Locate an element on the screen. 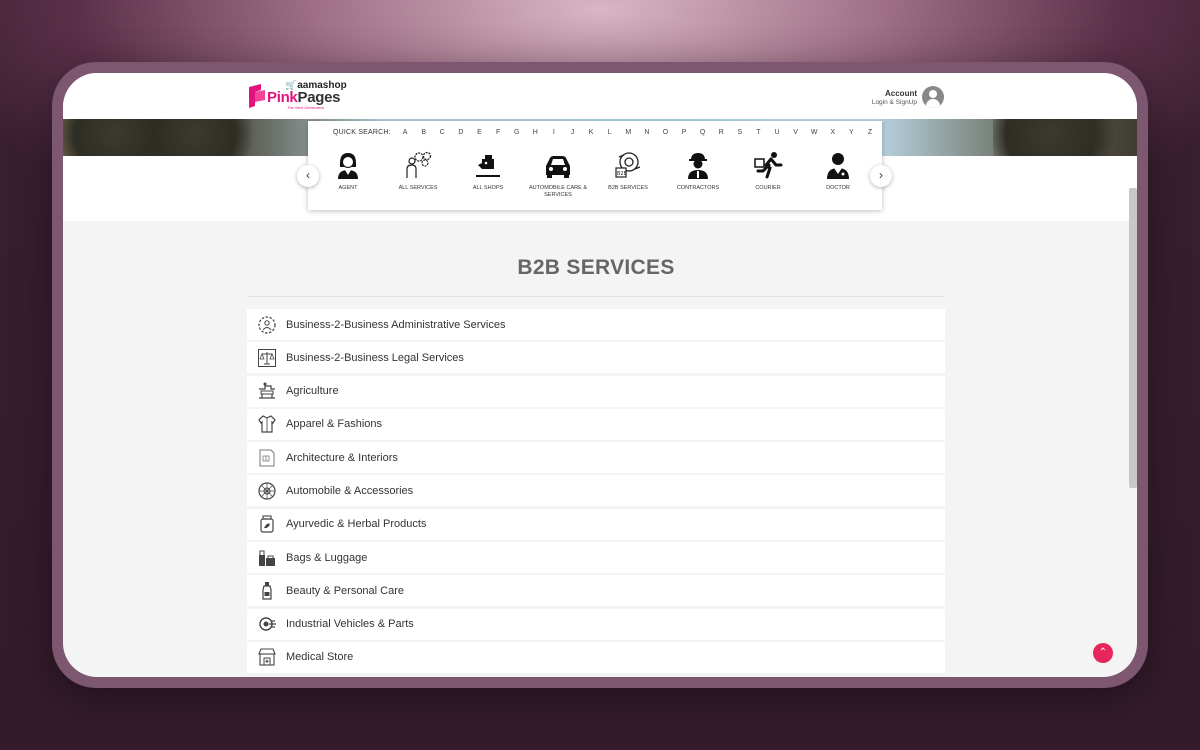 This screenshot has width=1200, height=750. category-automobile: AUTOMOBILE CARE & SERVICES is located at coordinates (558, 175).